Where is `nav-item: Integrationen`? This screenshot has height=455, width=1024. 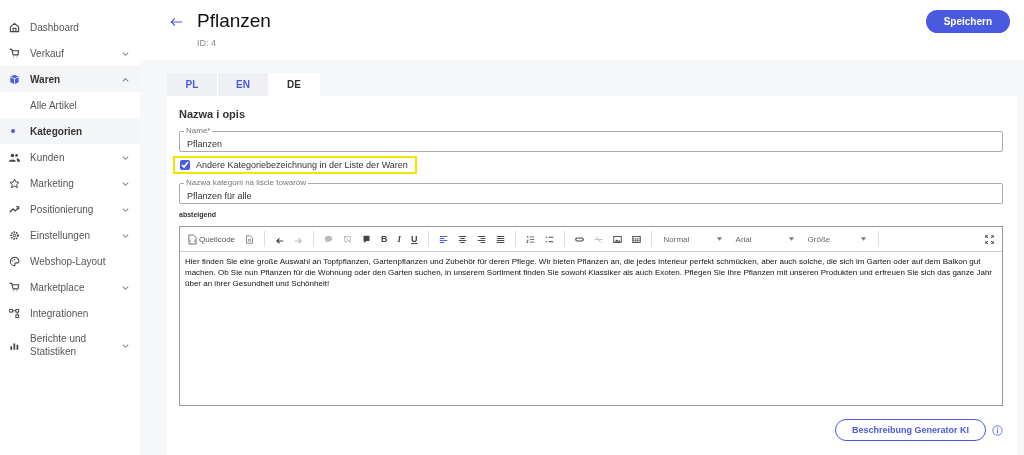
nav-item: Integrationen is located at coordinates (70, 313).